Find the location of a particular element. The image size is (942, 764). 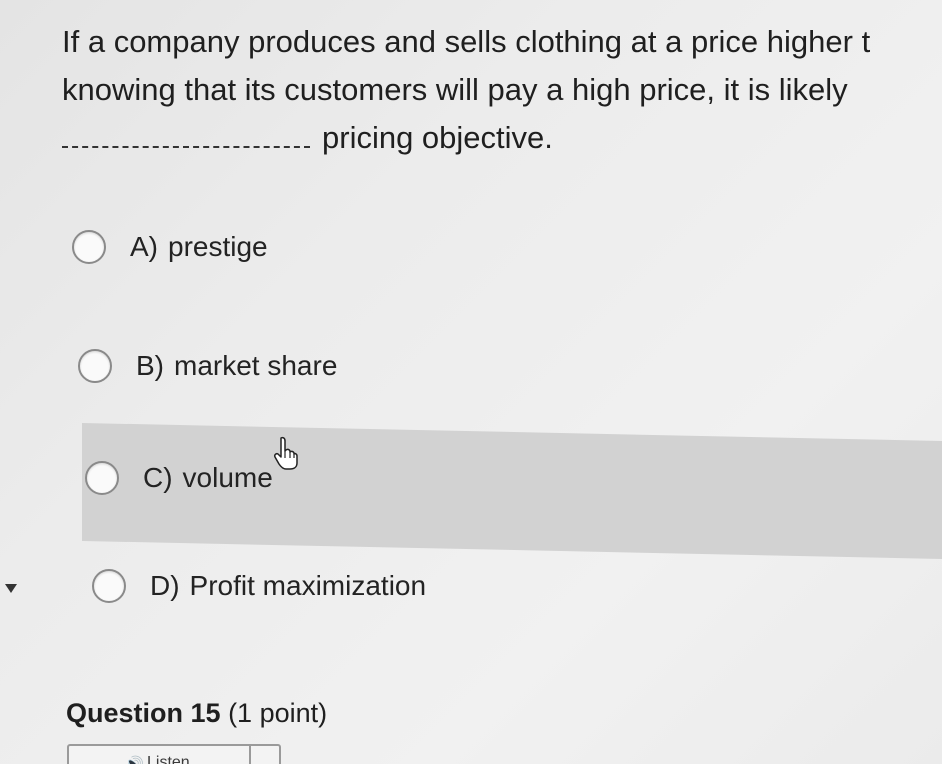

option-c-label: volume is located at coordinates (227, 477).